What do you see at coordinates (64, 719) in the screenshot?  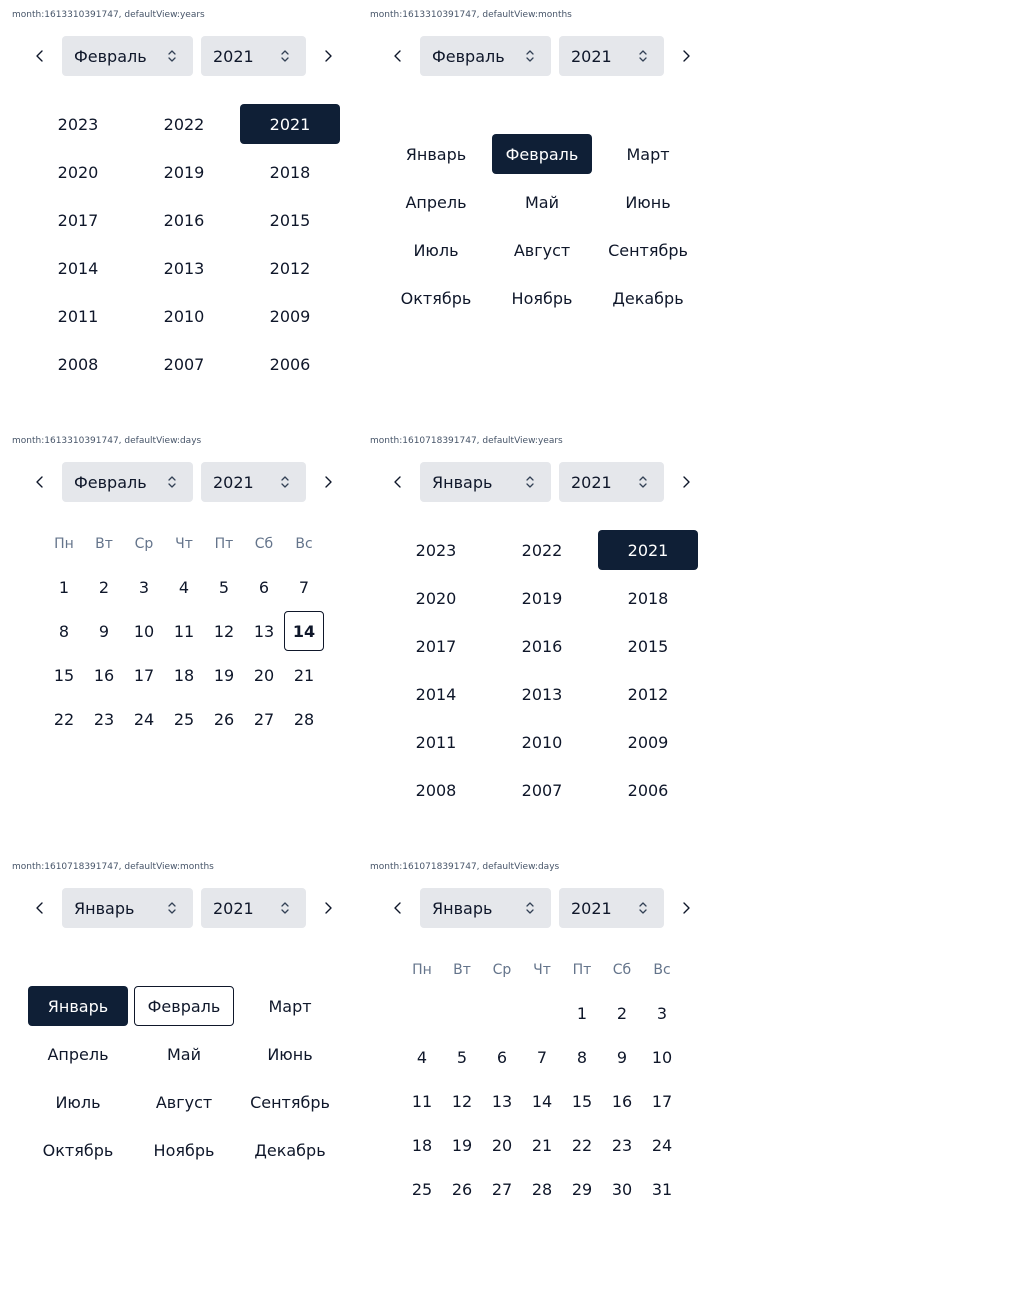 I see `day-cell: 22` at bounding box center [64, 719].